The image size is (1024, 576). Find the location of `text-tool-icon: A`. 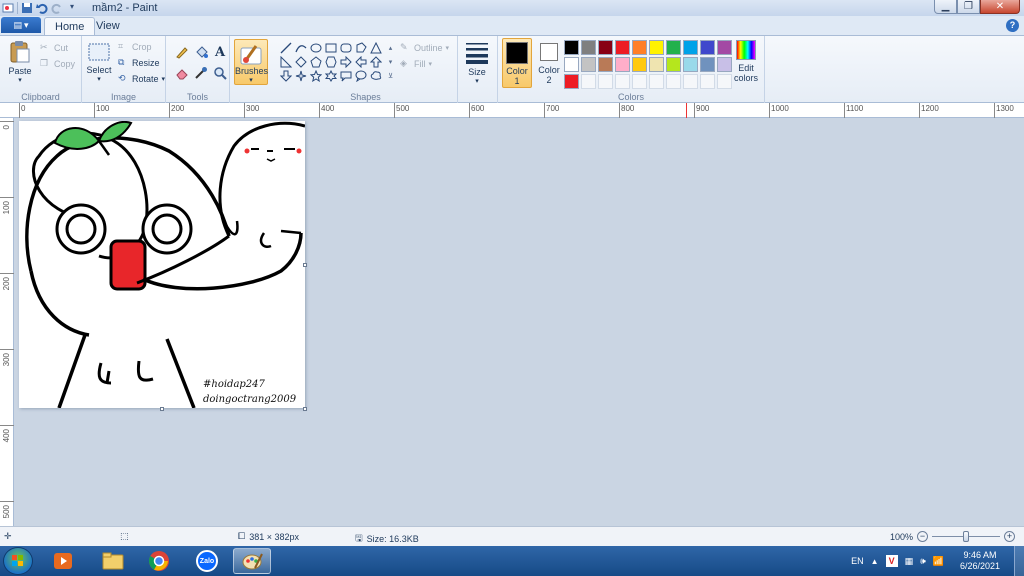

text-tool-icon: A is located at coordinates (220, 52).